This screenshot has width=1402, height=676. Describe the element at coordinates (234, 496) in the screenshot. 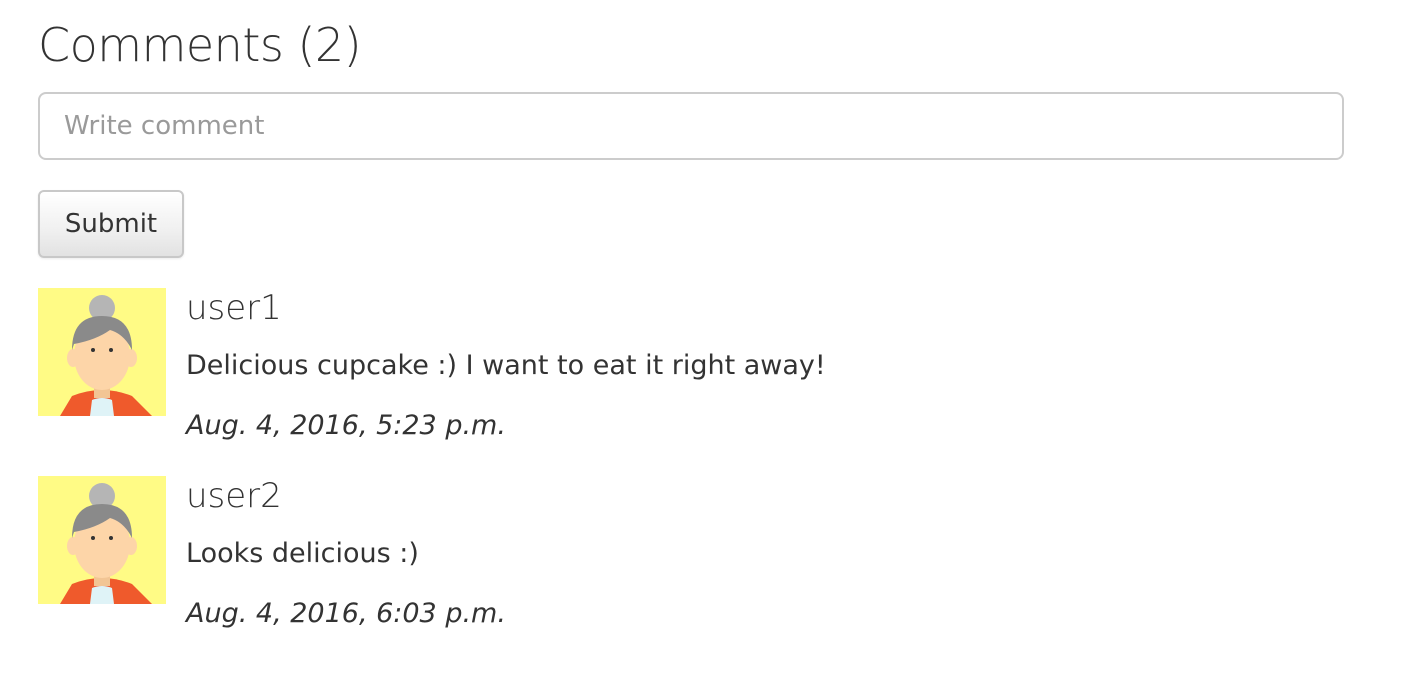

I see `comment-author: user2` at that location.